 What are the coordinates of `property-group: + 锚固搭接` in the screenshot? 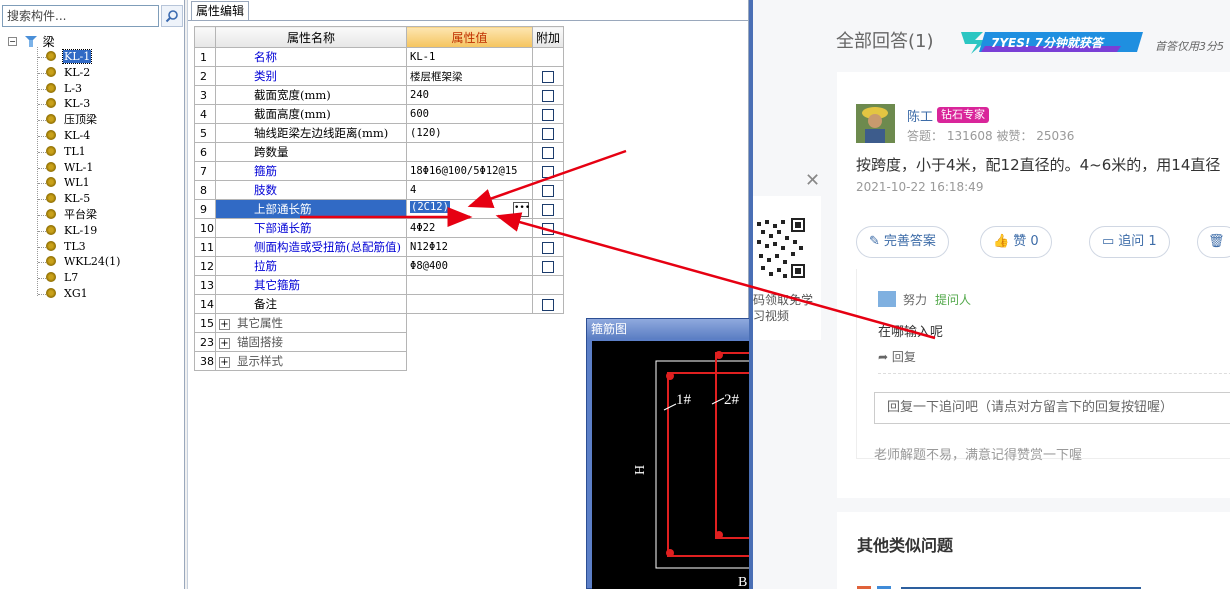 It's located at (311, 342).